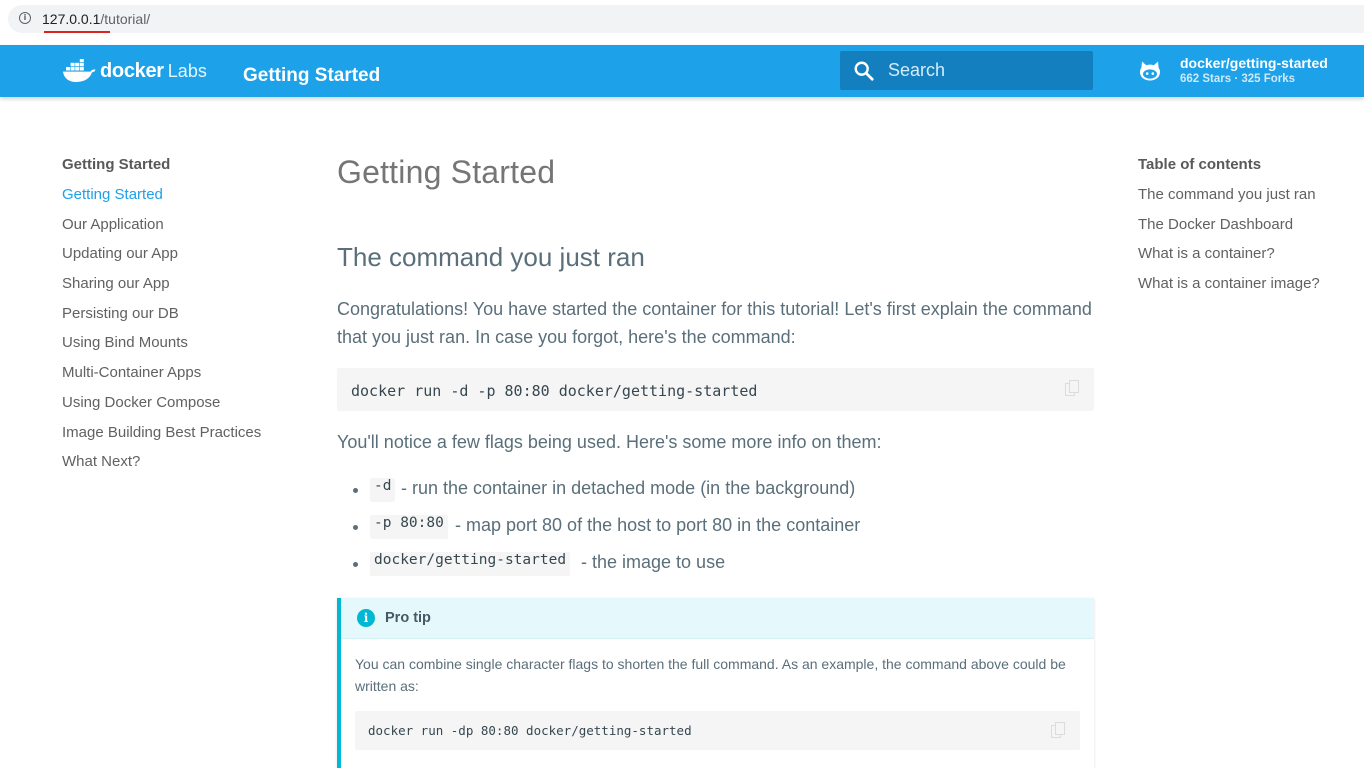 The image size is (1364, 768). I want to click on toc-item-command-you-just-ran: The command you just ran, so click(1248, 201).